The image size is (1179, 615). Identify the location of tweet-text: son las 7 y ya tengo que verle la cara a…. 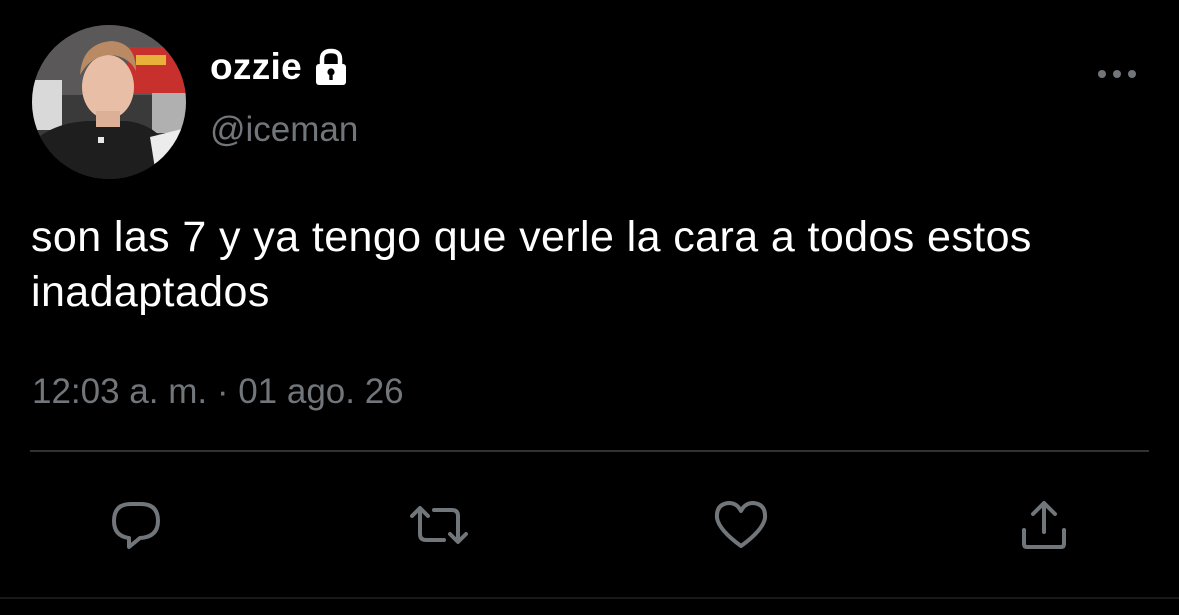
(531, 264).